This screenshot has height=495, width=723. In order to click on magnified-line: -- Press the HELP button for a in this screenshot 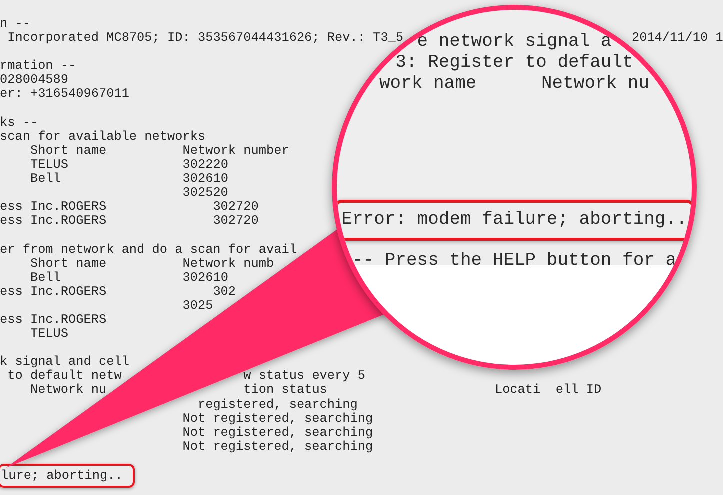, I will do `click(514, 261)`.